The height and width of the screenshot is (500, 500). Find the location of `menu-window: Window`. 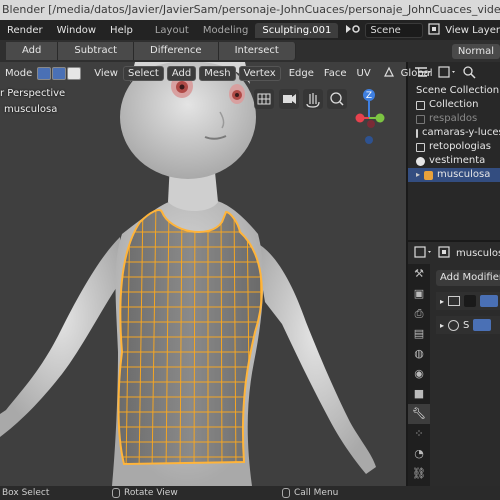

menu-window: Window is located at coordinates (76, 30).